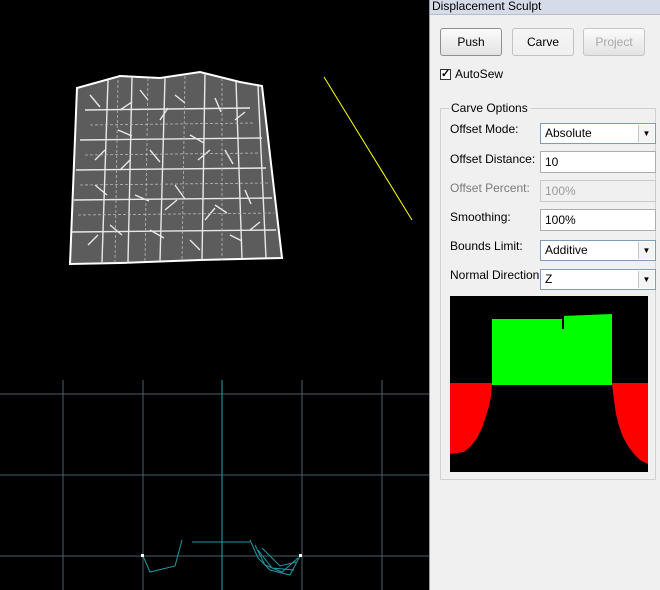 The height and width of the screenshot is (590, 660). I want to click on normal-direction-select: Z ▼, so click(598, 279).